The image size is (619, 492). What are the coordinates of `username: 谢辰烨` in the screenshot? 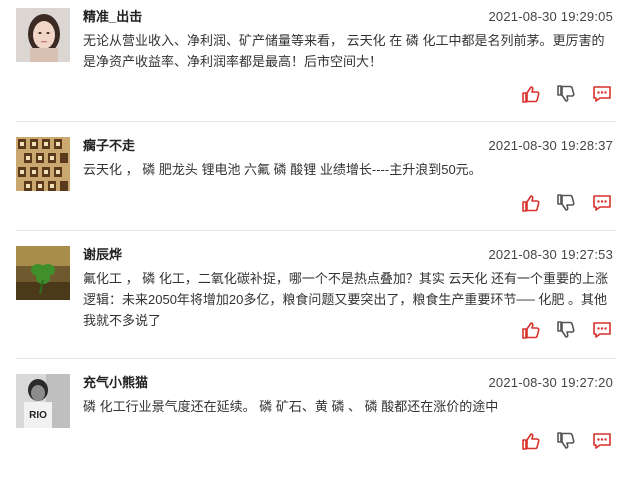 It's located at (102, 255).